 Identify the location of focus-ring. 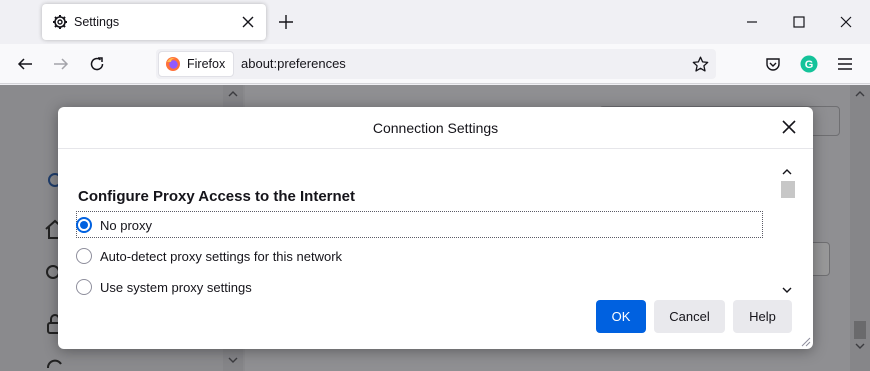
(419, 224).